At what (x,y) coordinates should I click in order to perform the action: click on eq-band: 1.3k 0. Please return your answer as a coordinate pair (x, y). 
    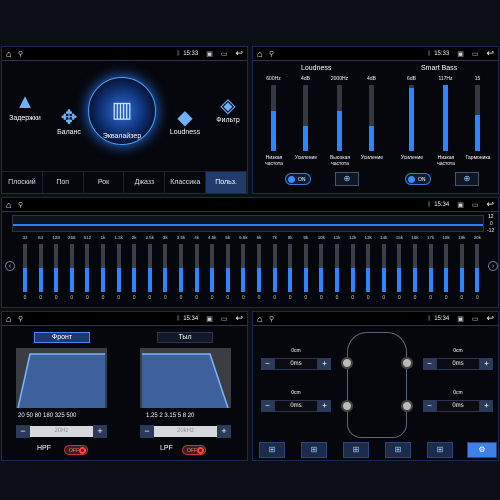
    Looking at the image, I should click on (119, 268).